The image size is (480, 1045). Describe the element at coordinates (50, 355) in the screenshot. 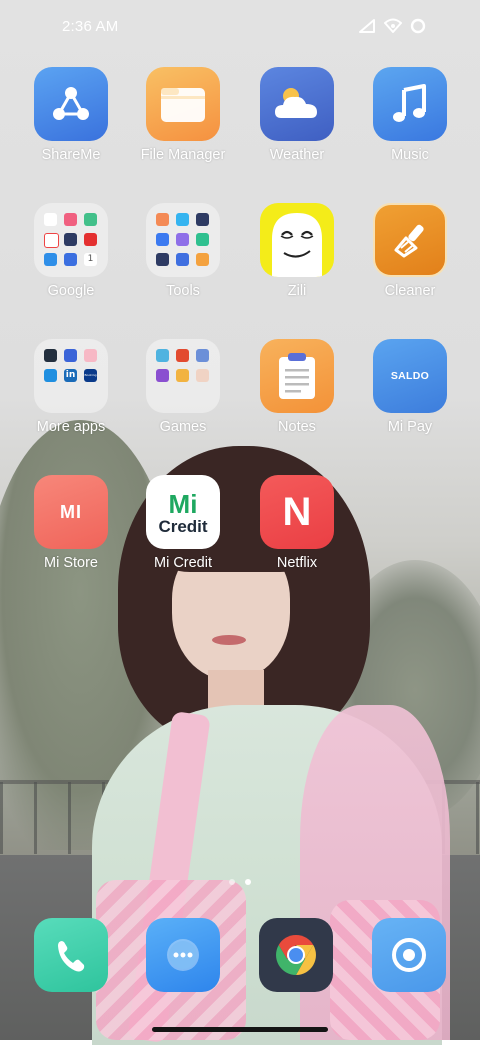

I see `amazon-icon` at that location.